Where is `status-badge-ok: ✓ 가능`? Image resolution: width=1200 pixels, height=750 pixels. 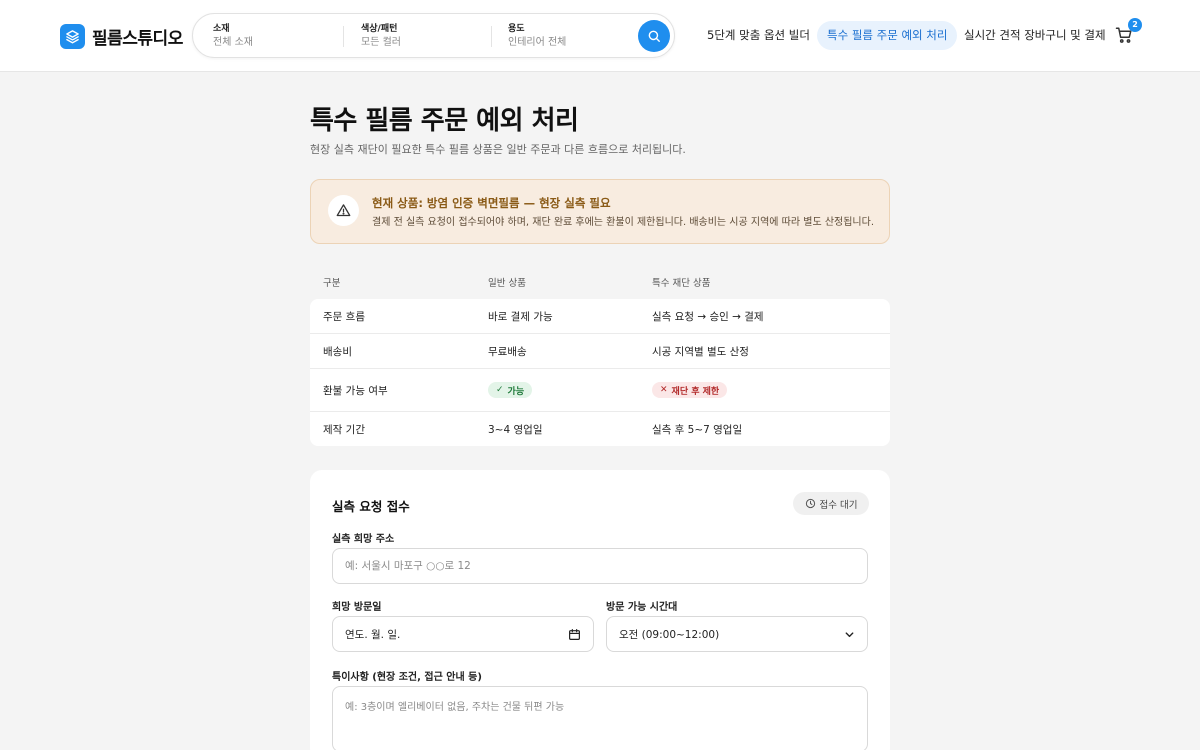
status-badge-ok: ✓ 가능 is located at coordinates (510, 390).